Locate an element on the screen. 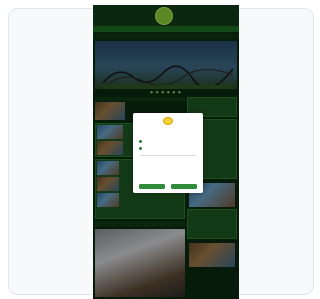 This screenshot has width=320, height=299. consent-input is located at coordinates (168, 154).